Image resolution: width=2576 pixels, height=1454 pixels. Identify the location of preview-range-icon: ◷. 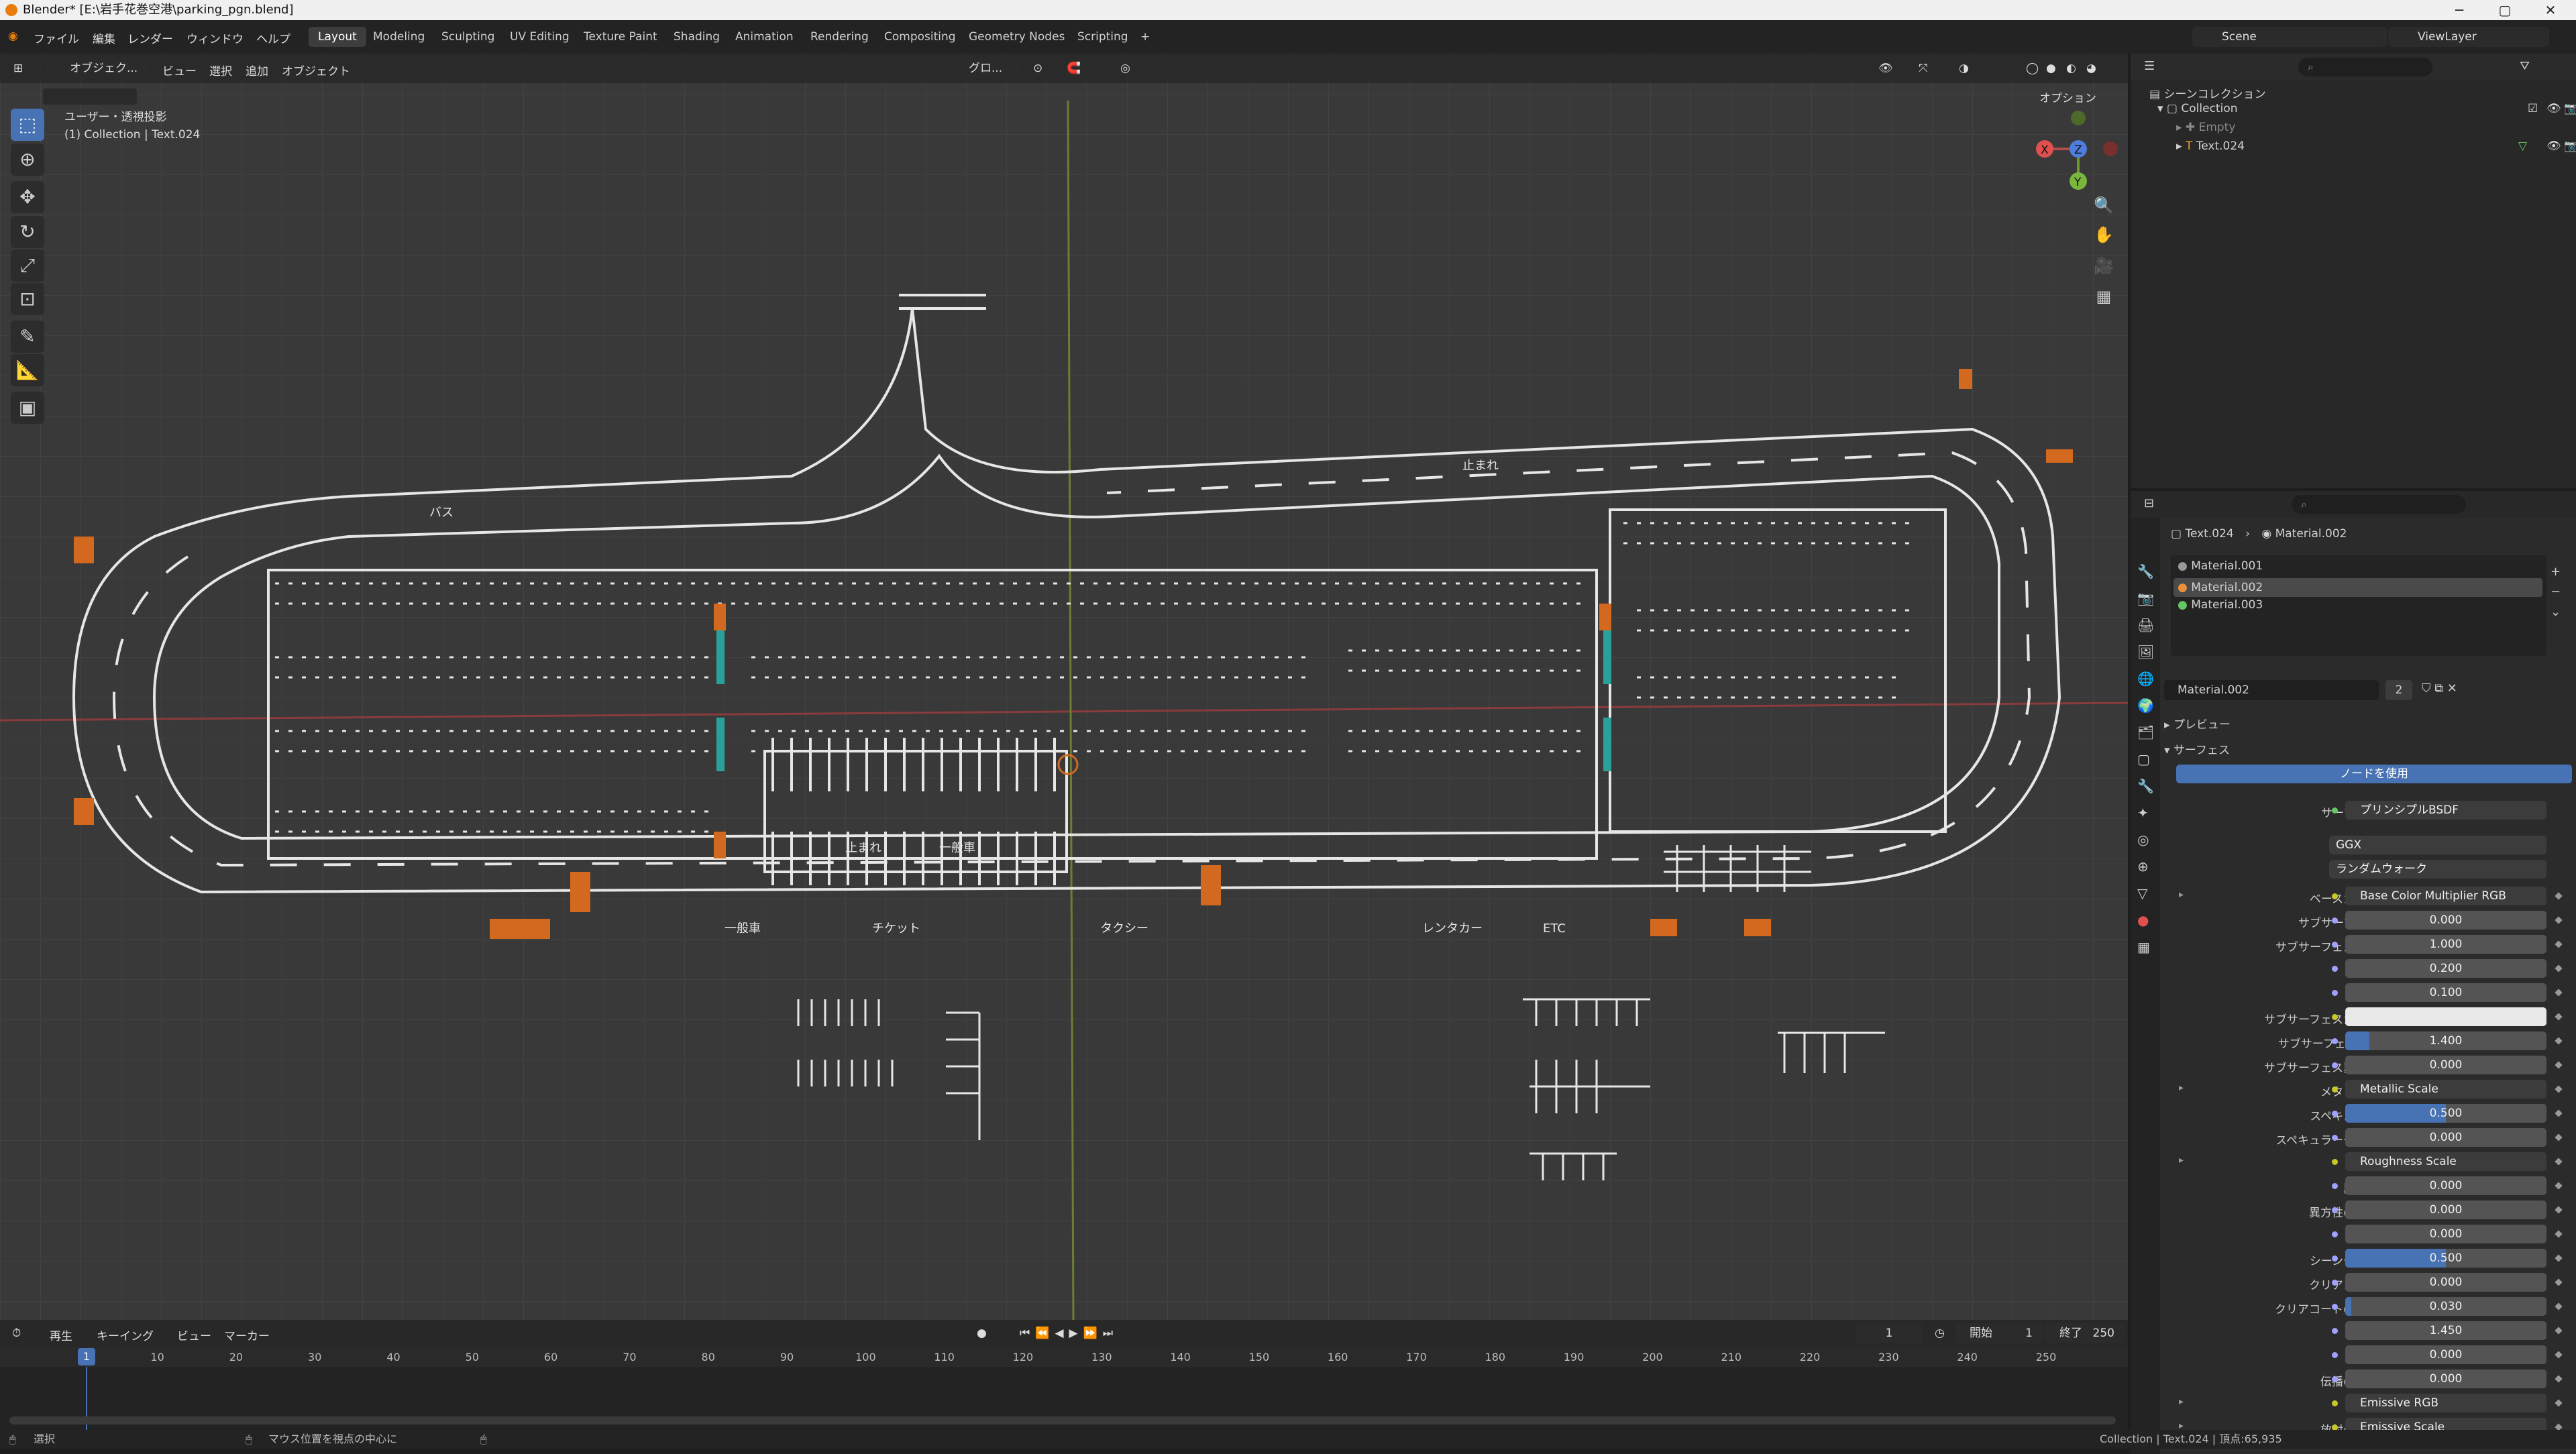
(1940, 1333).